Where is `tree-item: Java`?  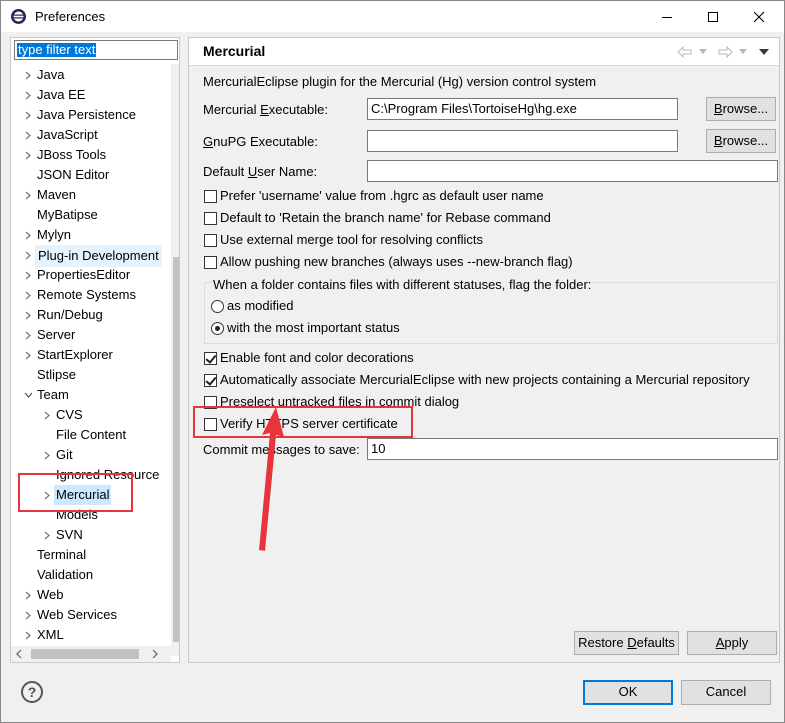
tree-item: Java is located at coordinates (91, 75).